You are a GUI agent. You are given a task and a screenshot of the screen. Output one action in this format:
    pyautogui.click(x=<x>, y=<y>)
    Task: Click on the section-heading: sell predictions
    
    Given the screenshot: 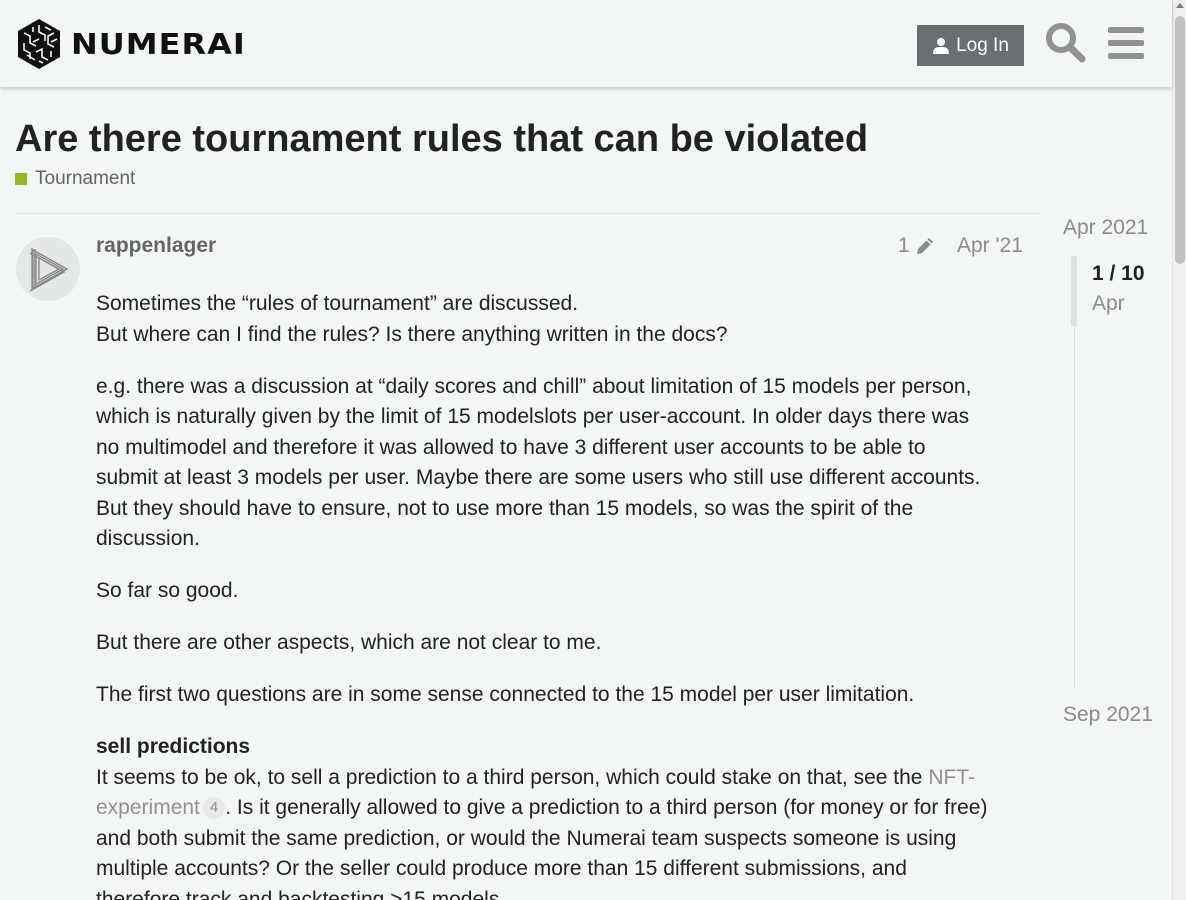 What is the action you would take?
    pyautogui.click(x=563, y=747)
    